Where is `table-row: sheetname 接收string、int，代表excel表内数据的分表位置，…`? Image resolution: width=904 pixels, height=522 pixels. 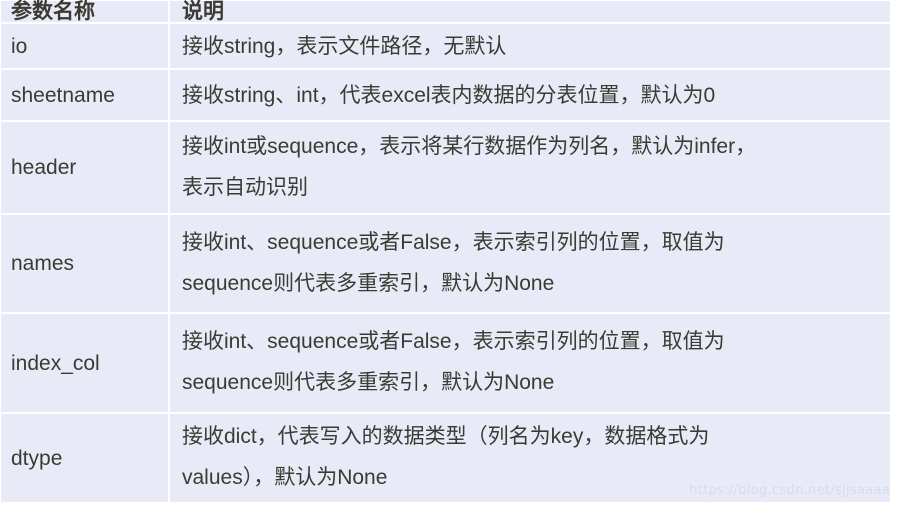 table-row: sheetname 接收string、int，代表excel表内数据的分表位置，… is located at coordinates (445, 95).